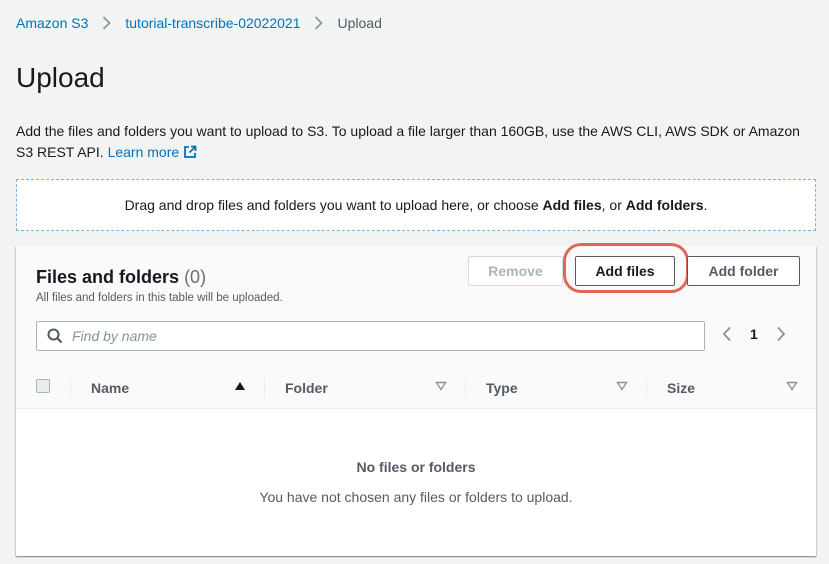 The height and width of the screenshot is (564, 829). What do you see at coordinates (108, 277) in the screenshot?
I see `panel-title-text: Files and folders` at bounding box center [108, 277].